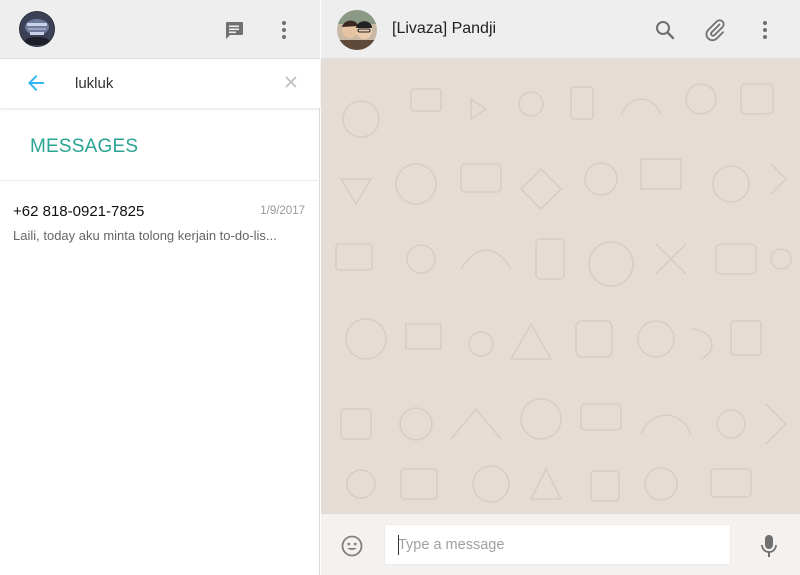 Image resolution: width=800 pixels, height=575 pixels. What do you see at coordinates (84, 146) in the screenshot?
I see `section-heading-messages: MESSAGES` at bounding box center [84, 146].